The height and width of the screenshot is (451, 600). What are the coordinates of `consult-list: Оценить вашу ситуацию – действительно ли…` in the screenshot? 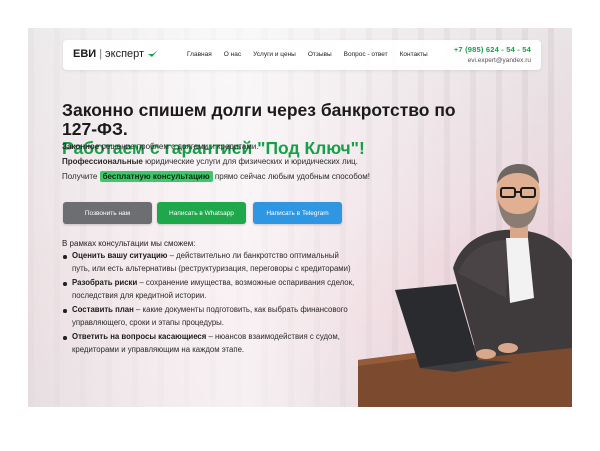 It's located at (210, 304).